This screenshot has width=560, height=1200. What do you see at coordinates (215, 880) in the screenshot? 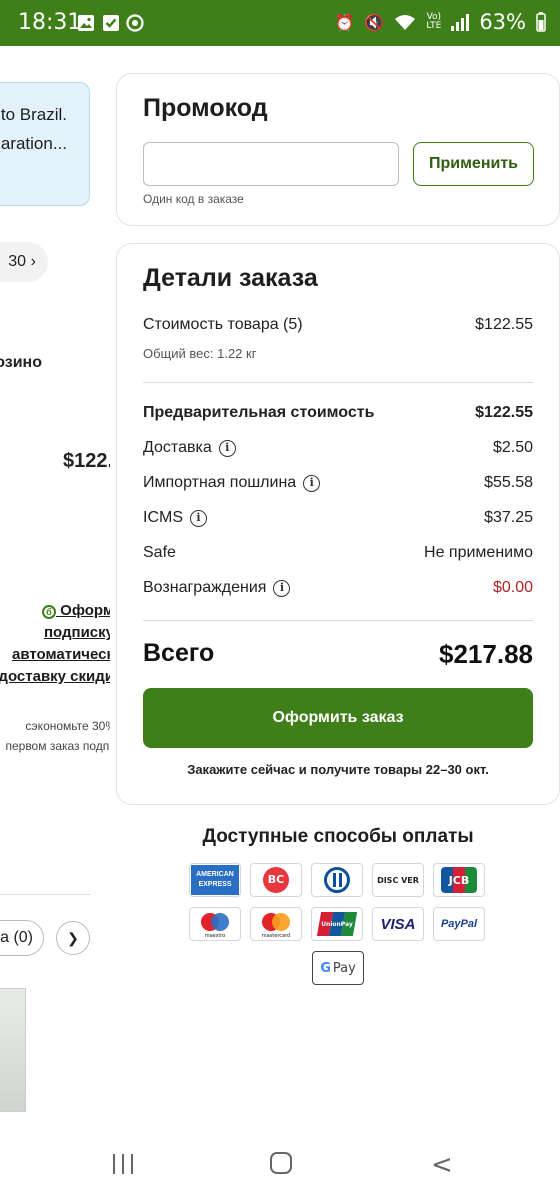
I see `amex-logo: AMERICAN EXPRESS` at bounding box center [215, 880].